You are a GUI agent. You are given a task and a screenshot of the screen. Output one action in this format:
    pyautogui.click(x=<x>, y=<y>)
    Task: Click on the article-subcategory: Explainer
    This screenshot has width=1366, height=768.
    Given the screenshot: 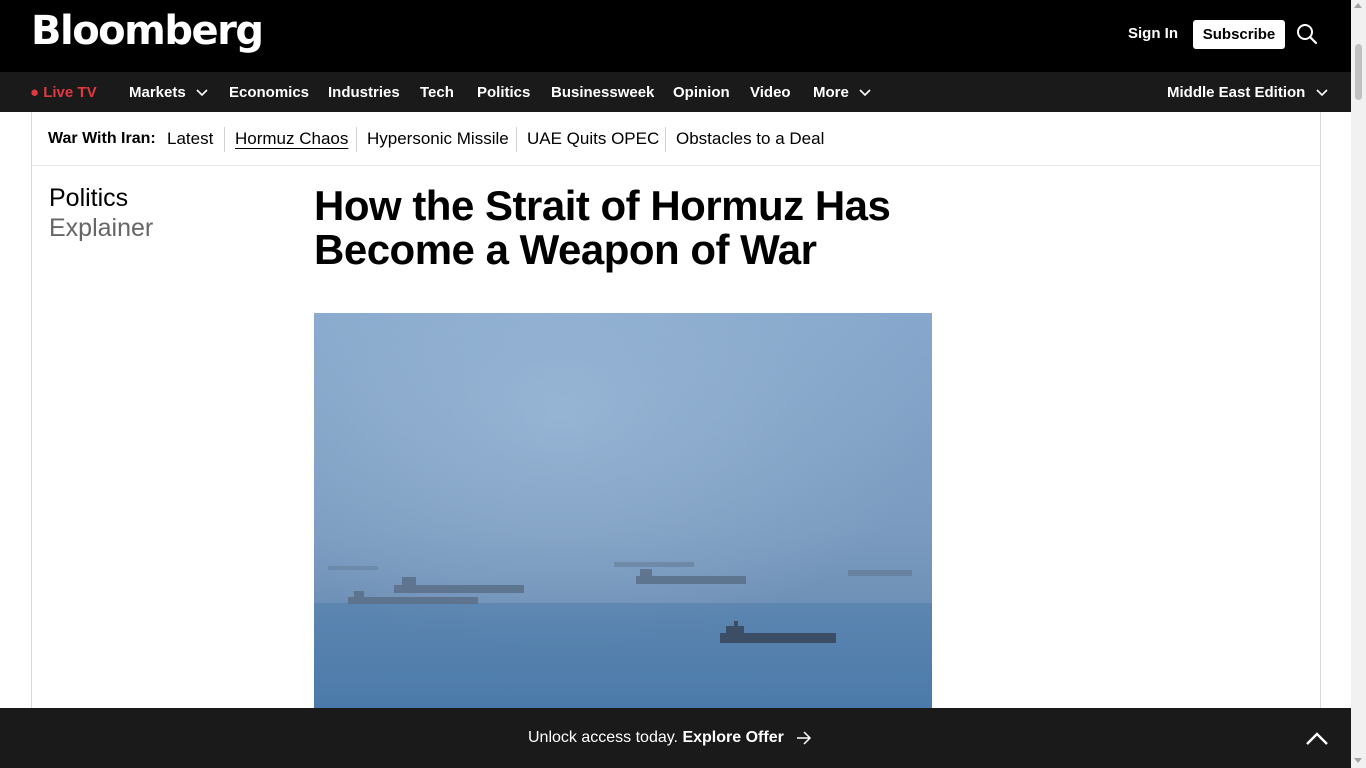 What is the action you would take?
    pyautogui.click(x=101, y=228)
    